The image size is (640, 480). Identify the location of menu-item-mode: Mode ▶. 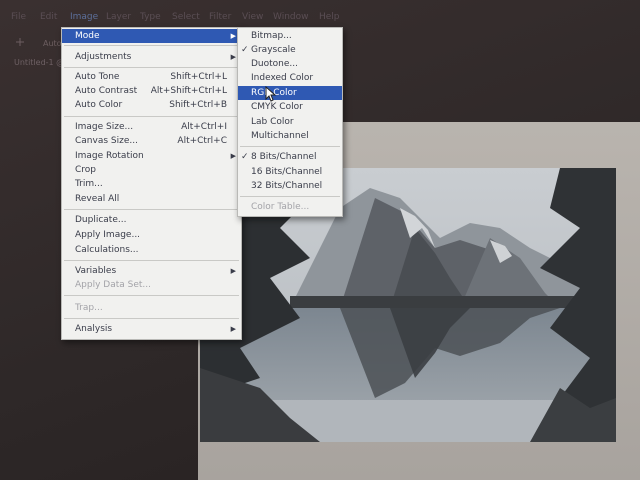
(151, 36).